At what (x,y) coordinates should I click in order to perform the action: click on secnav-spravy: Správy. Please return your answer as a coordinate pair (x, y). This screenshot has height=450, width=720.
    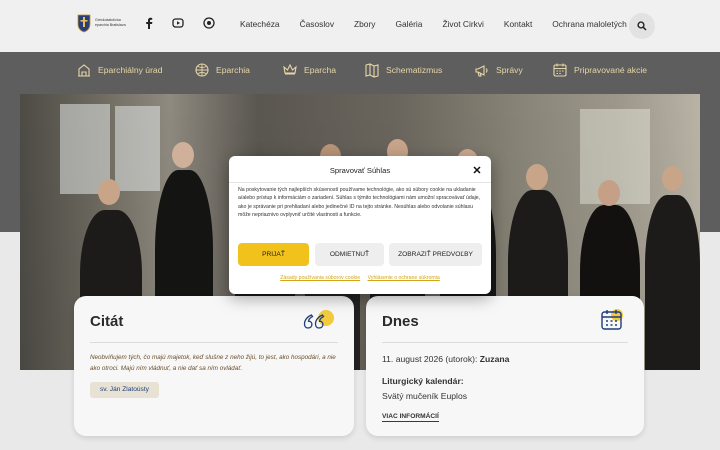
    Looking at the image, I should click on (498, 70).